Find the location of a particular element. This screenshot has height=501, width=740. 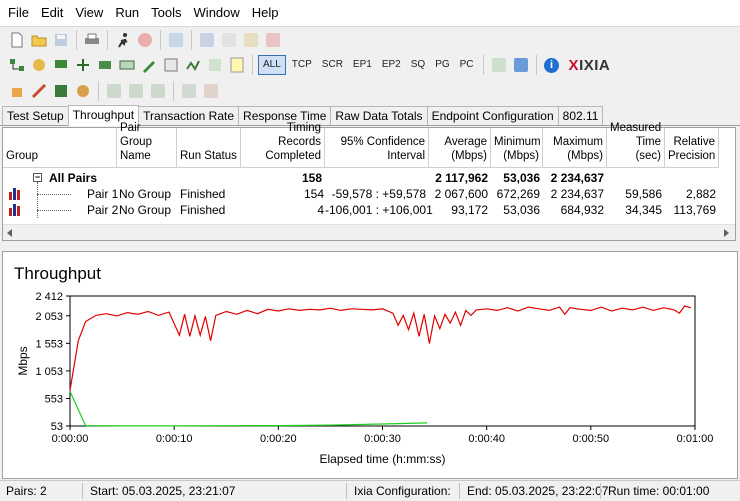

y-tick-label: 2 412 is located at coordinates (49, 297).